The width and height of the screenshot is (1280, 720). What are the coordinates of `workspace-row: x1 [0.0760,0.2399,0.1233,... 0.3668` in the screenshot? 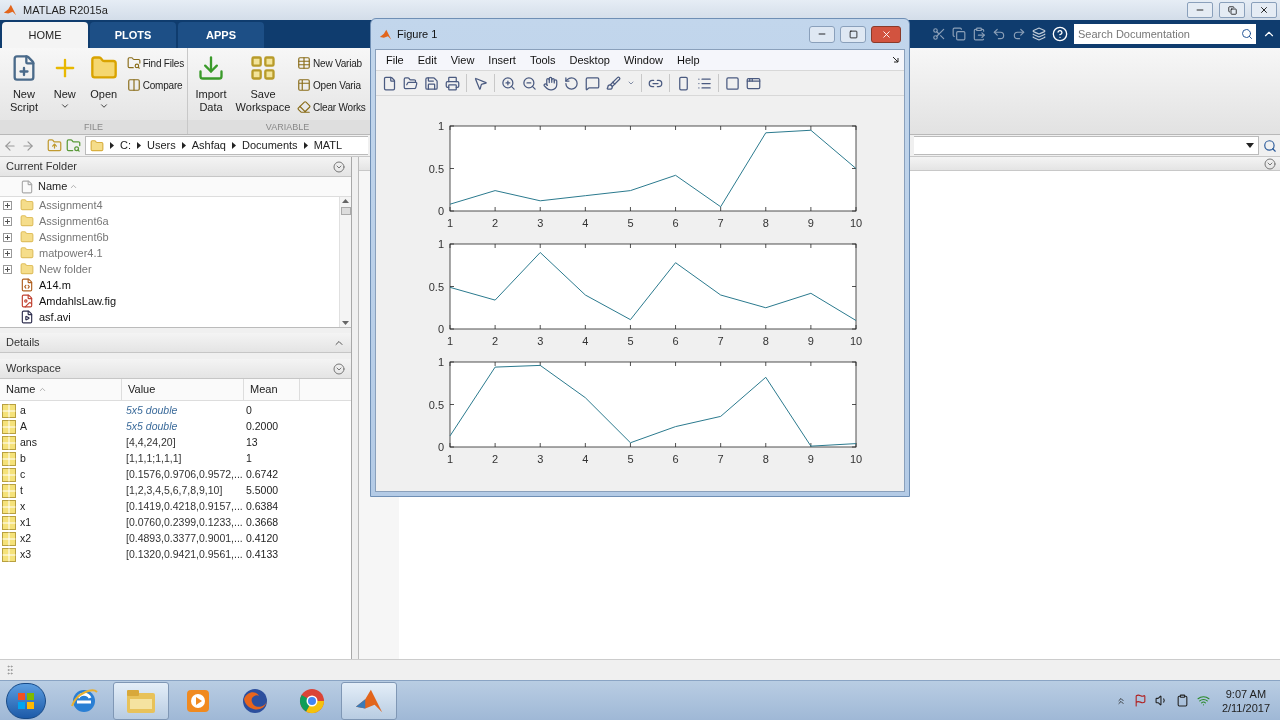 It's located at (175, 523).